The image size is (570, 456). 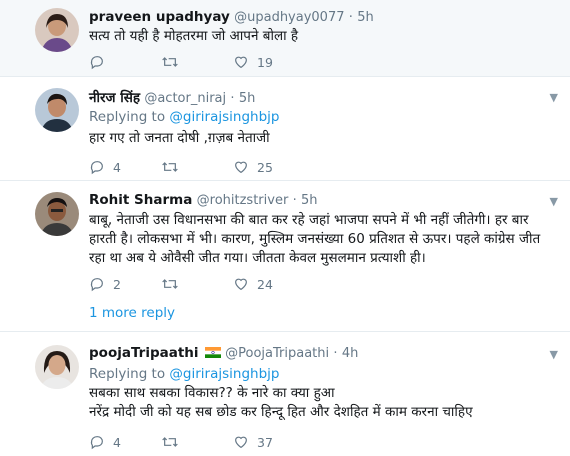 What do you see at coordinates (265, 442) in the screenshot?
I see `like-count: 37` at bounding box center [265, 442].